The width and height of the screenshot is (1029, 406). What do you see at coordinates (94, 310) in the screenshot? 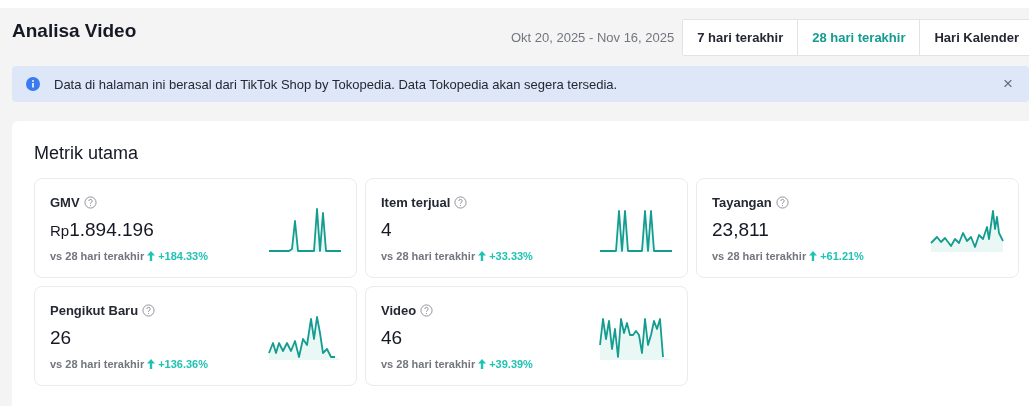
I see `metric-label: Pengikut Baru` at bounding box center [94, 310].